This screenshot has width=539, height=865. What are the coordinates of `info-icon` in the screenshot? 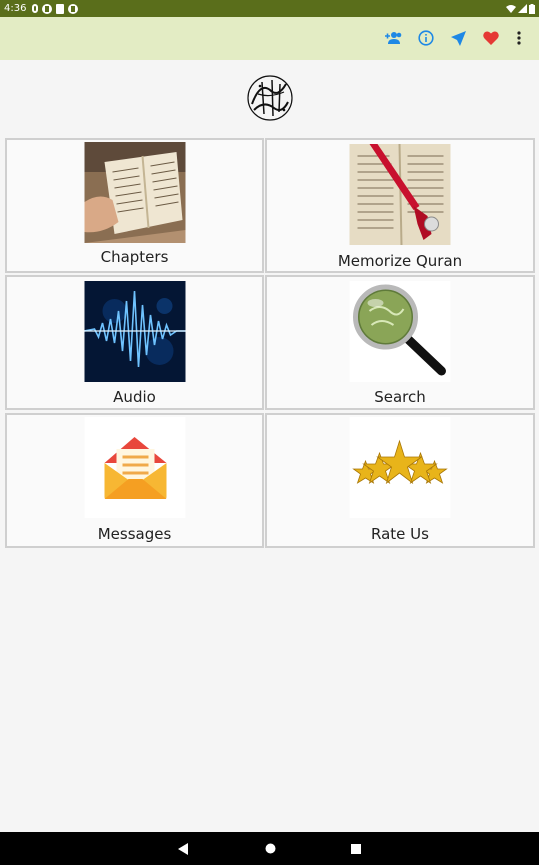 It's located at (426, 38).